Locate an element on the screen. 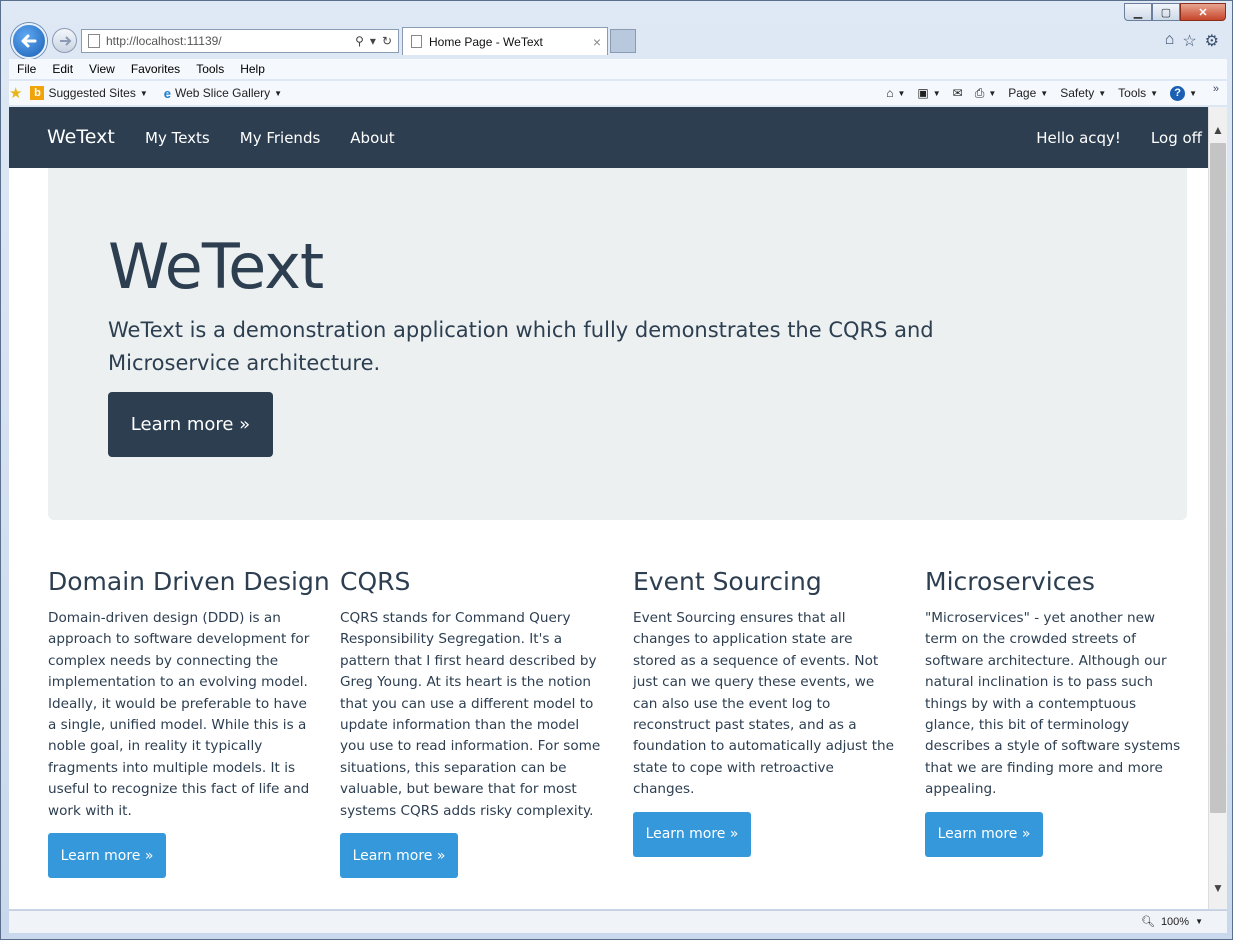 This screenshot has height=940, width=1233. column-title: Domain Driven Design is located at coordinates (189, 581).